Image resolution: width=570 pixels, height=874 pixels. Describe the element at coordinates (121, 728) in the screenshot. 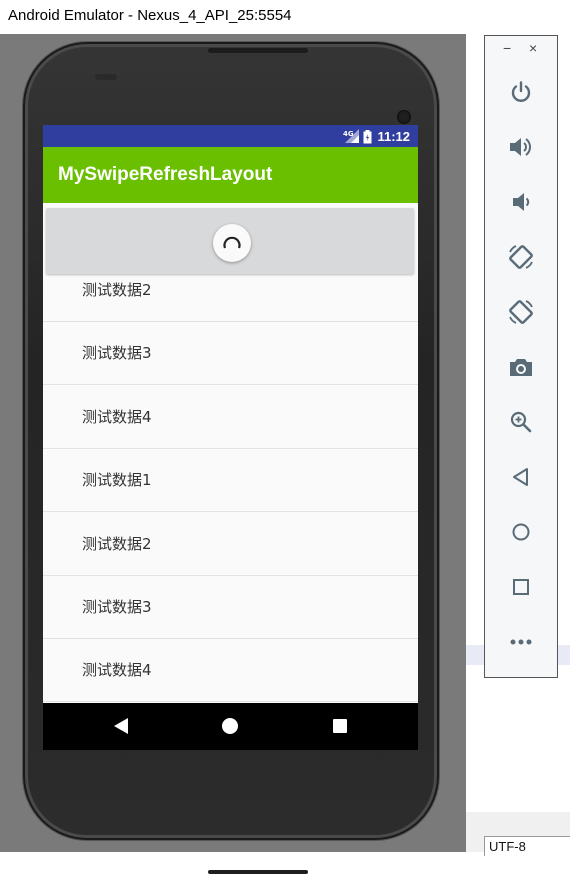

I see `nav-back-icon` at that location.